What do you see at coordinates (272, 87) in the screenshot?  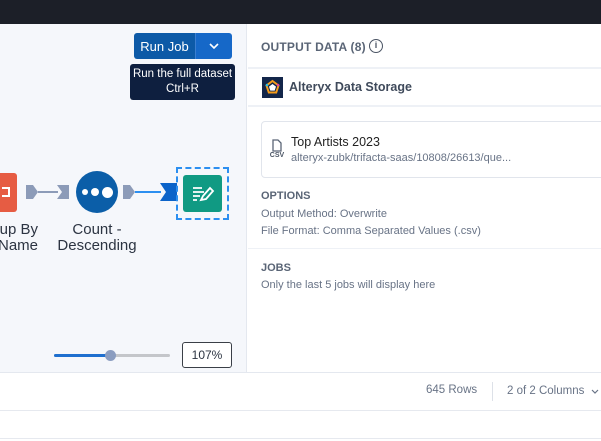 I see `alteryx-logo-icon` at bounding box center [272, 87].